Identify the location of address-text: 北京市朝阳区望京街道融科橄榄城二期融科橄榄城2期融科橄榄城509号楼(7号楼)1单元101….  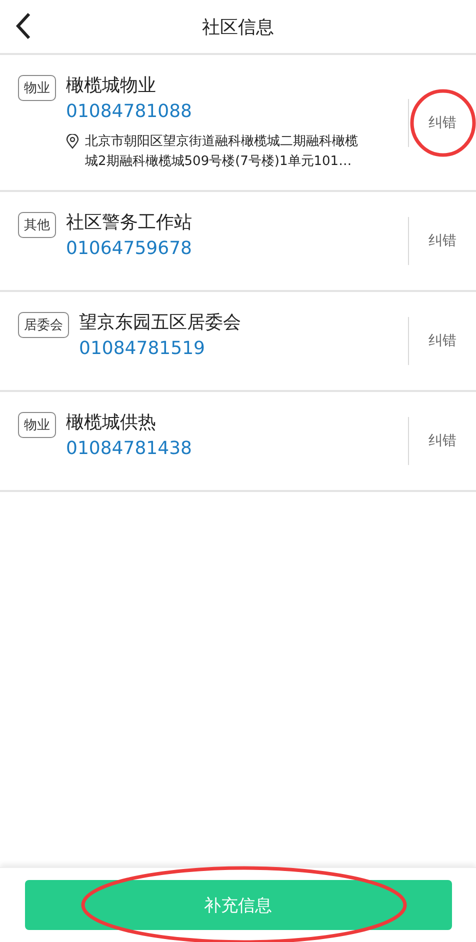
(222, 152).